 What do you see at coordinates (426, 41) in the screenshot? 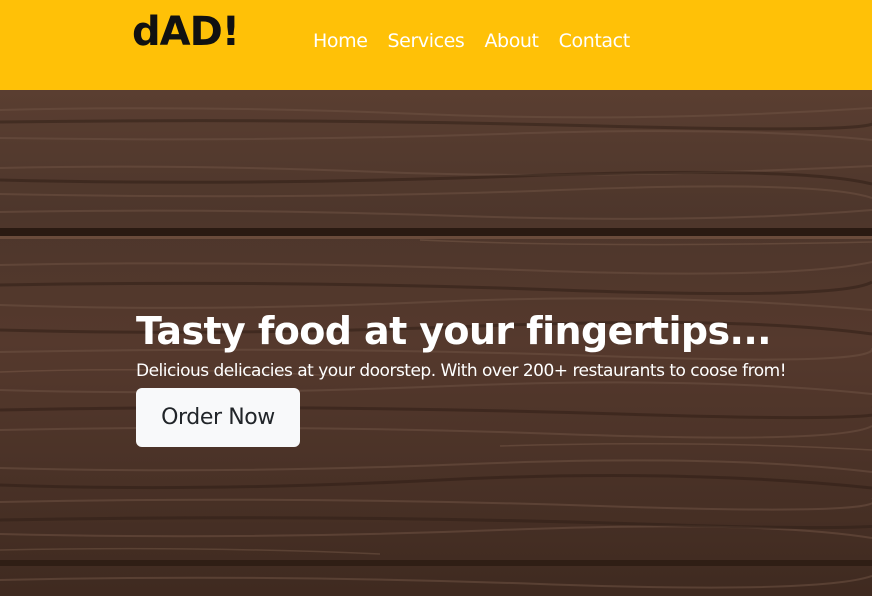
I see `nav-link-services: Services` at bounding box center [426, 41].